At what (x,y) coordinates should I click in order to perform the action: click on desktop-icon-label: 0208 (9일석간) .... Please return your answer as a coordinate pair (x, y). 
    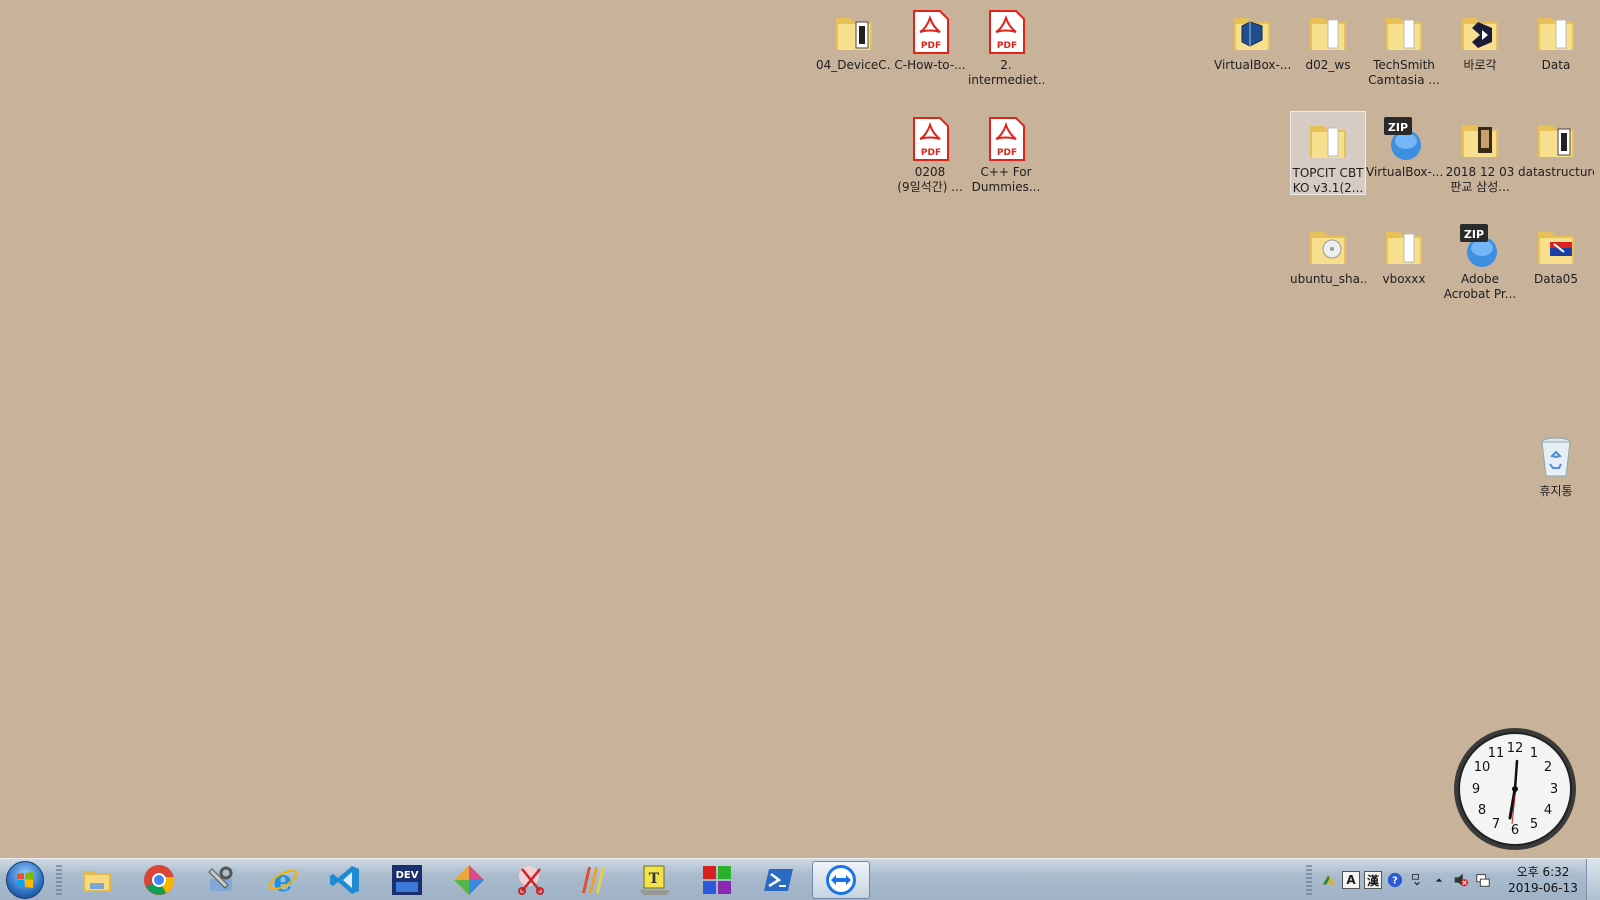
    Looking at the image, I should click on (930, 179).